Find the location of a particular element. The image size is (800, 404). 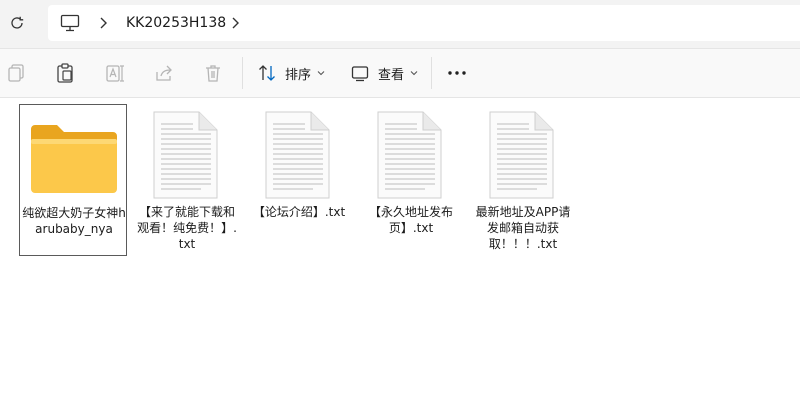

sort-label: 排序 is located at coordinates (298, 75).